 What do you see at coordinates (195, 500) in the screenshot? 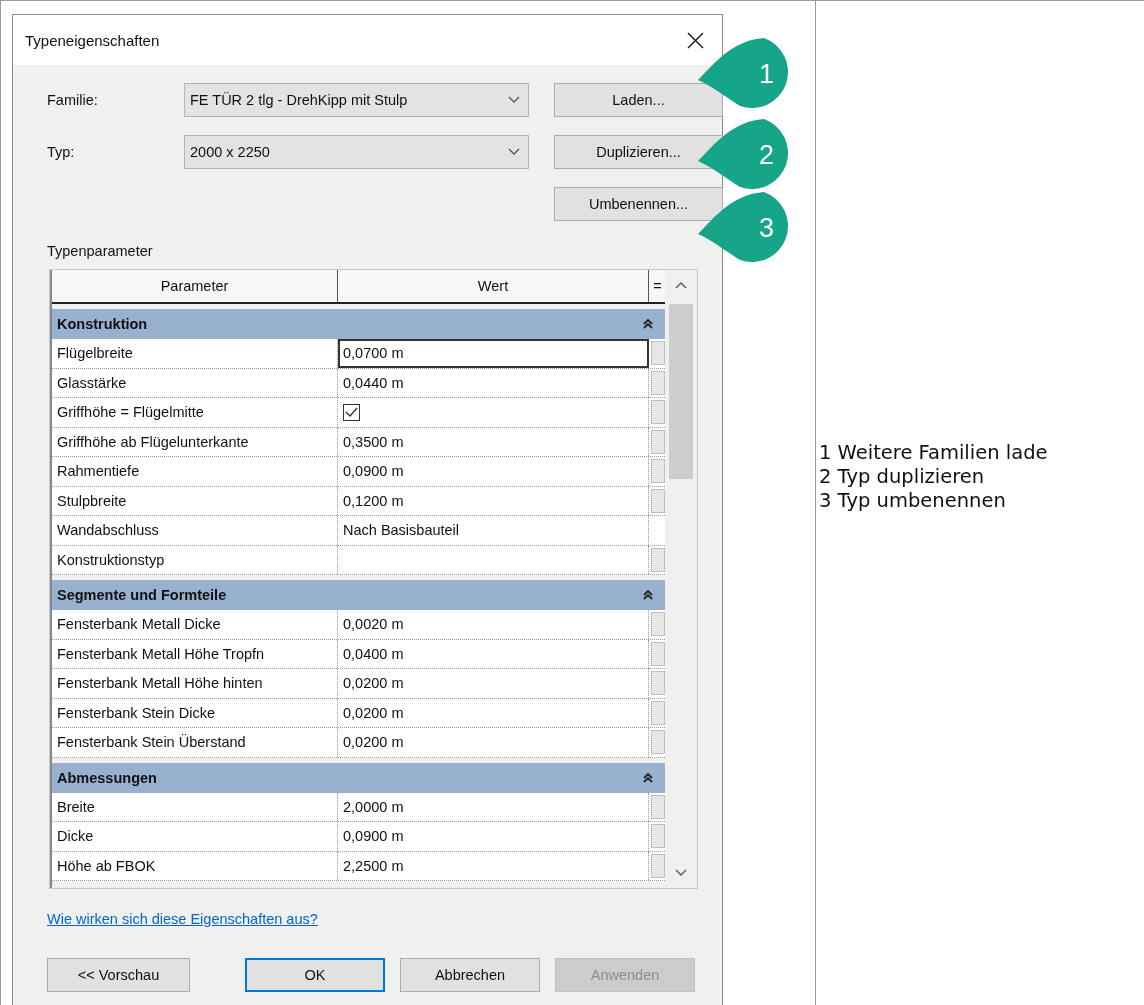
I see `parameter-cell: Stulpbreite` at bounding box center [195, 500].